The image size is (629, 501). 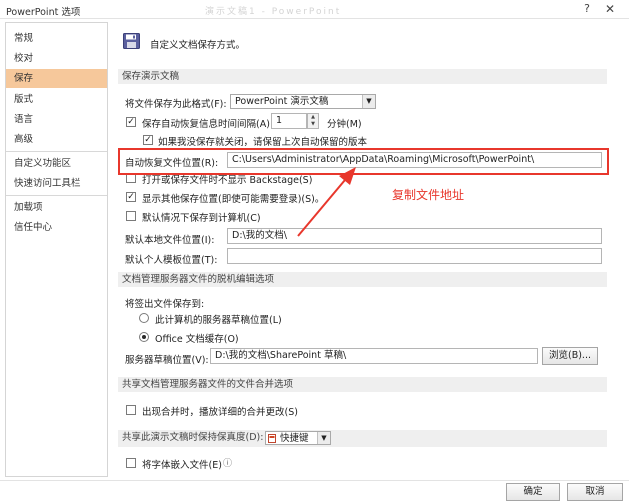 I want to click on save-format-value: PowerPoint 演示文稿, so click(x=282, y=101).